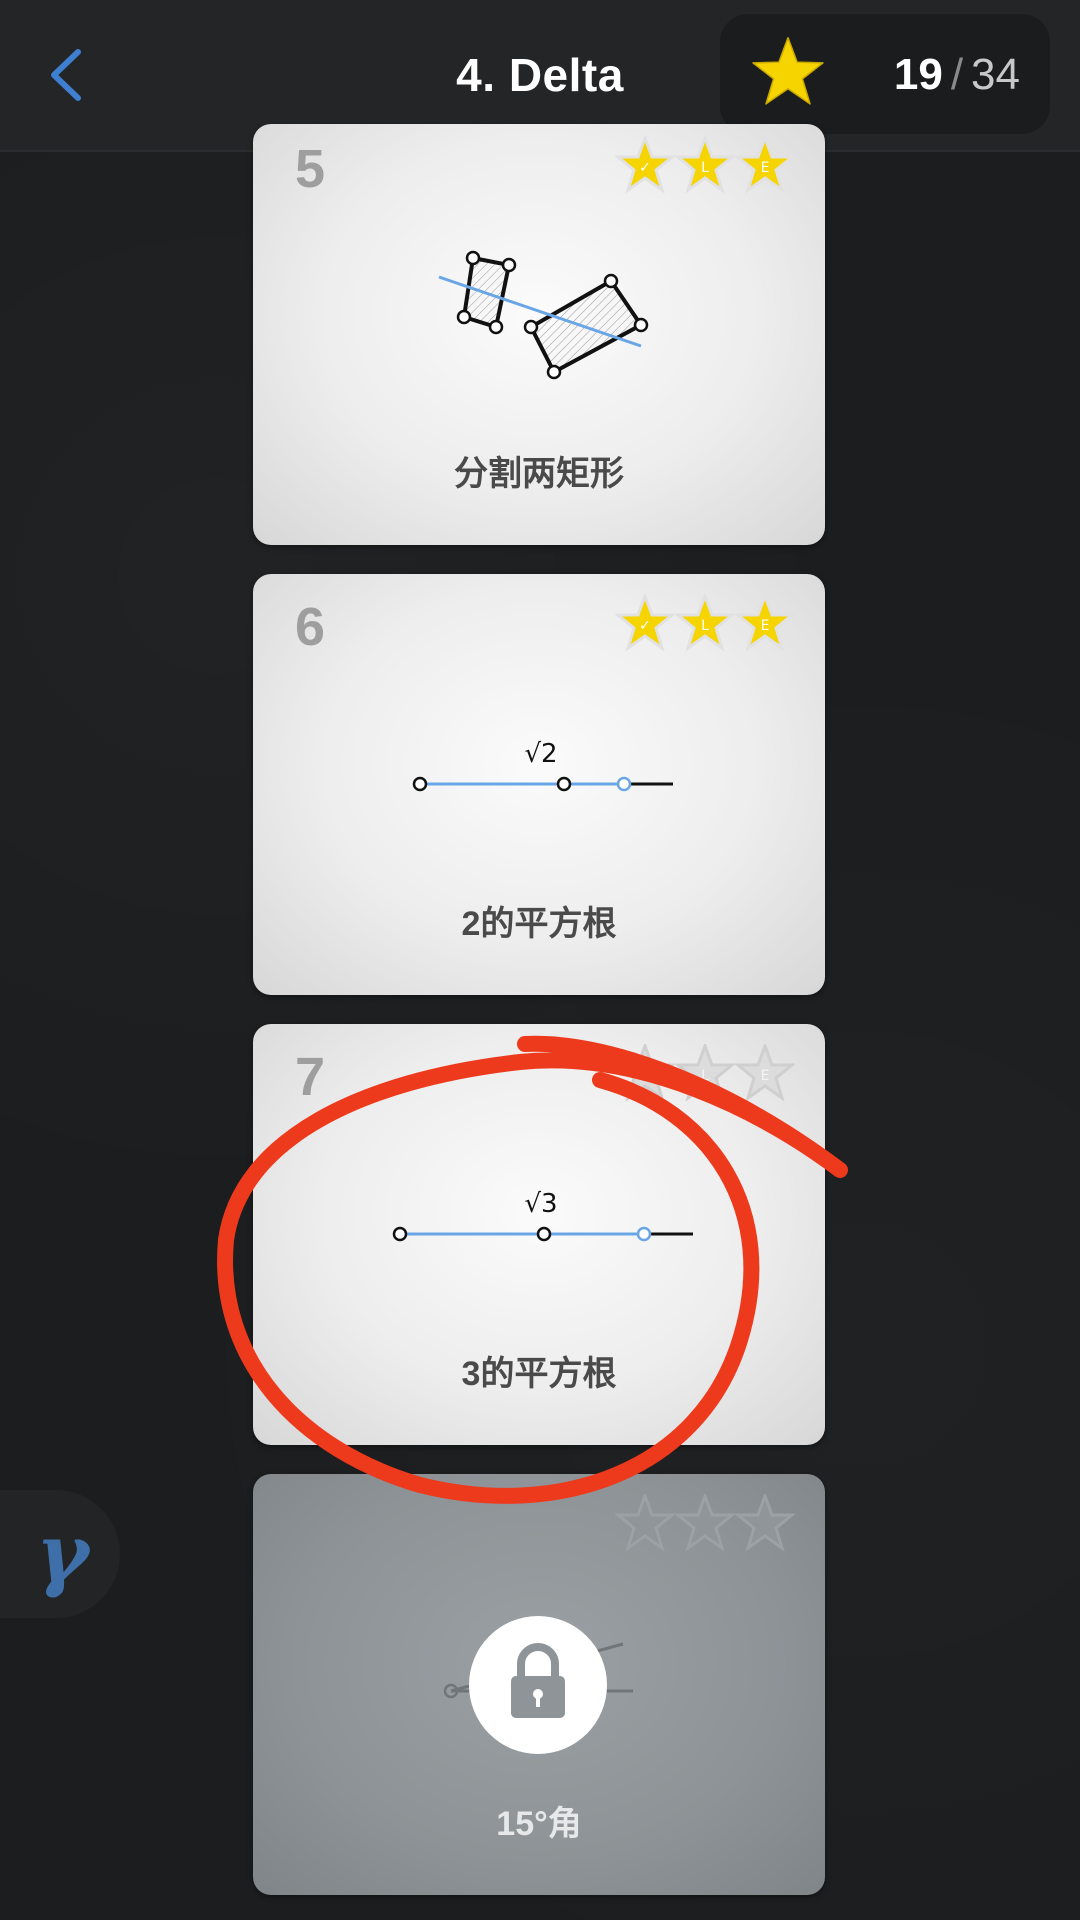 This screenshot has width=1080, height=1920. I want to click on score-text: 19/34, so click(957, 75).